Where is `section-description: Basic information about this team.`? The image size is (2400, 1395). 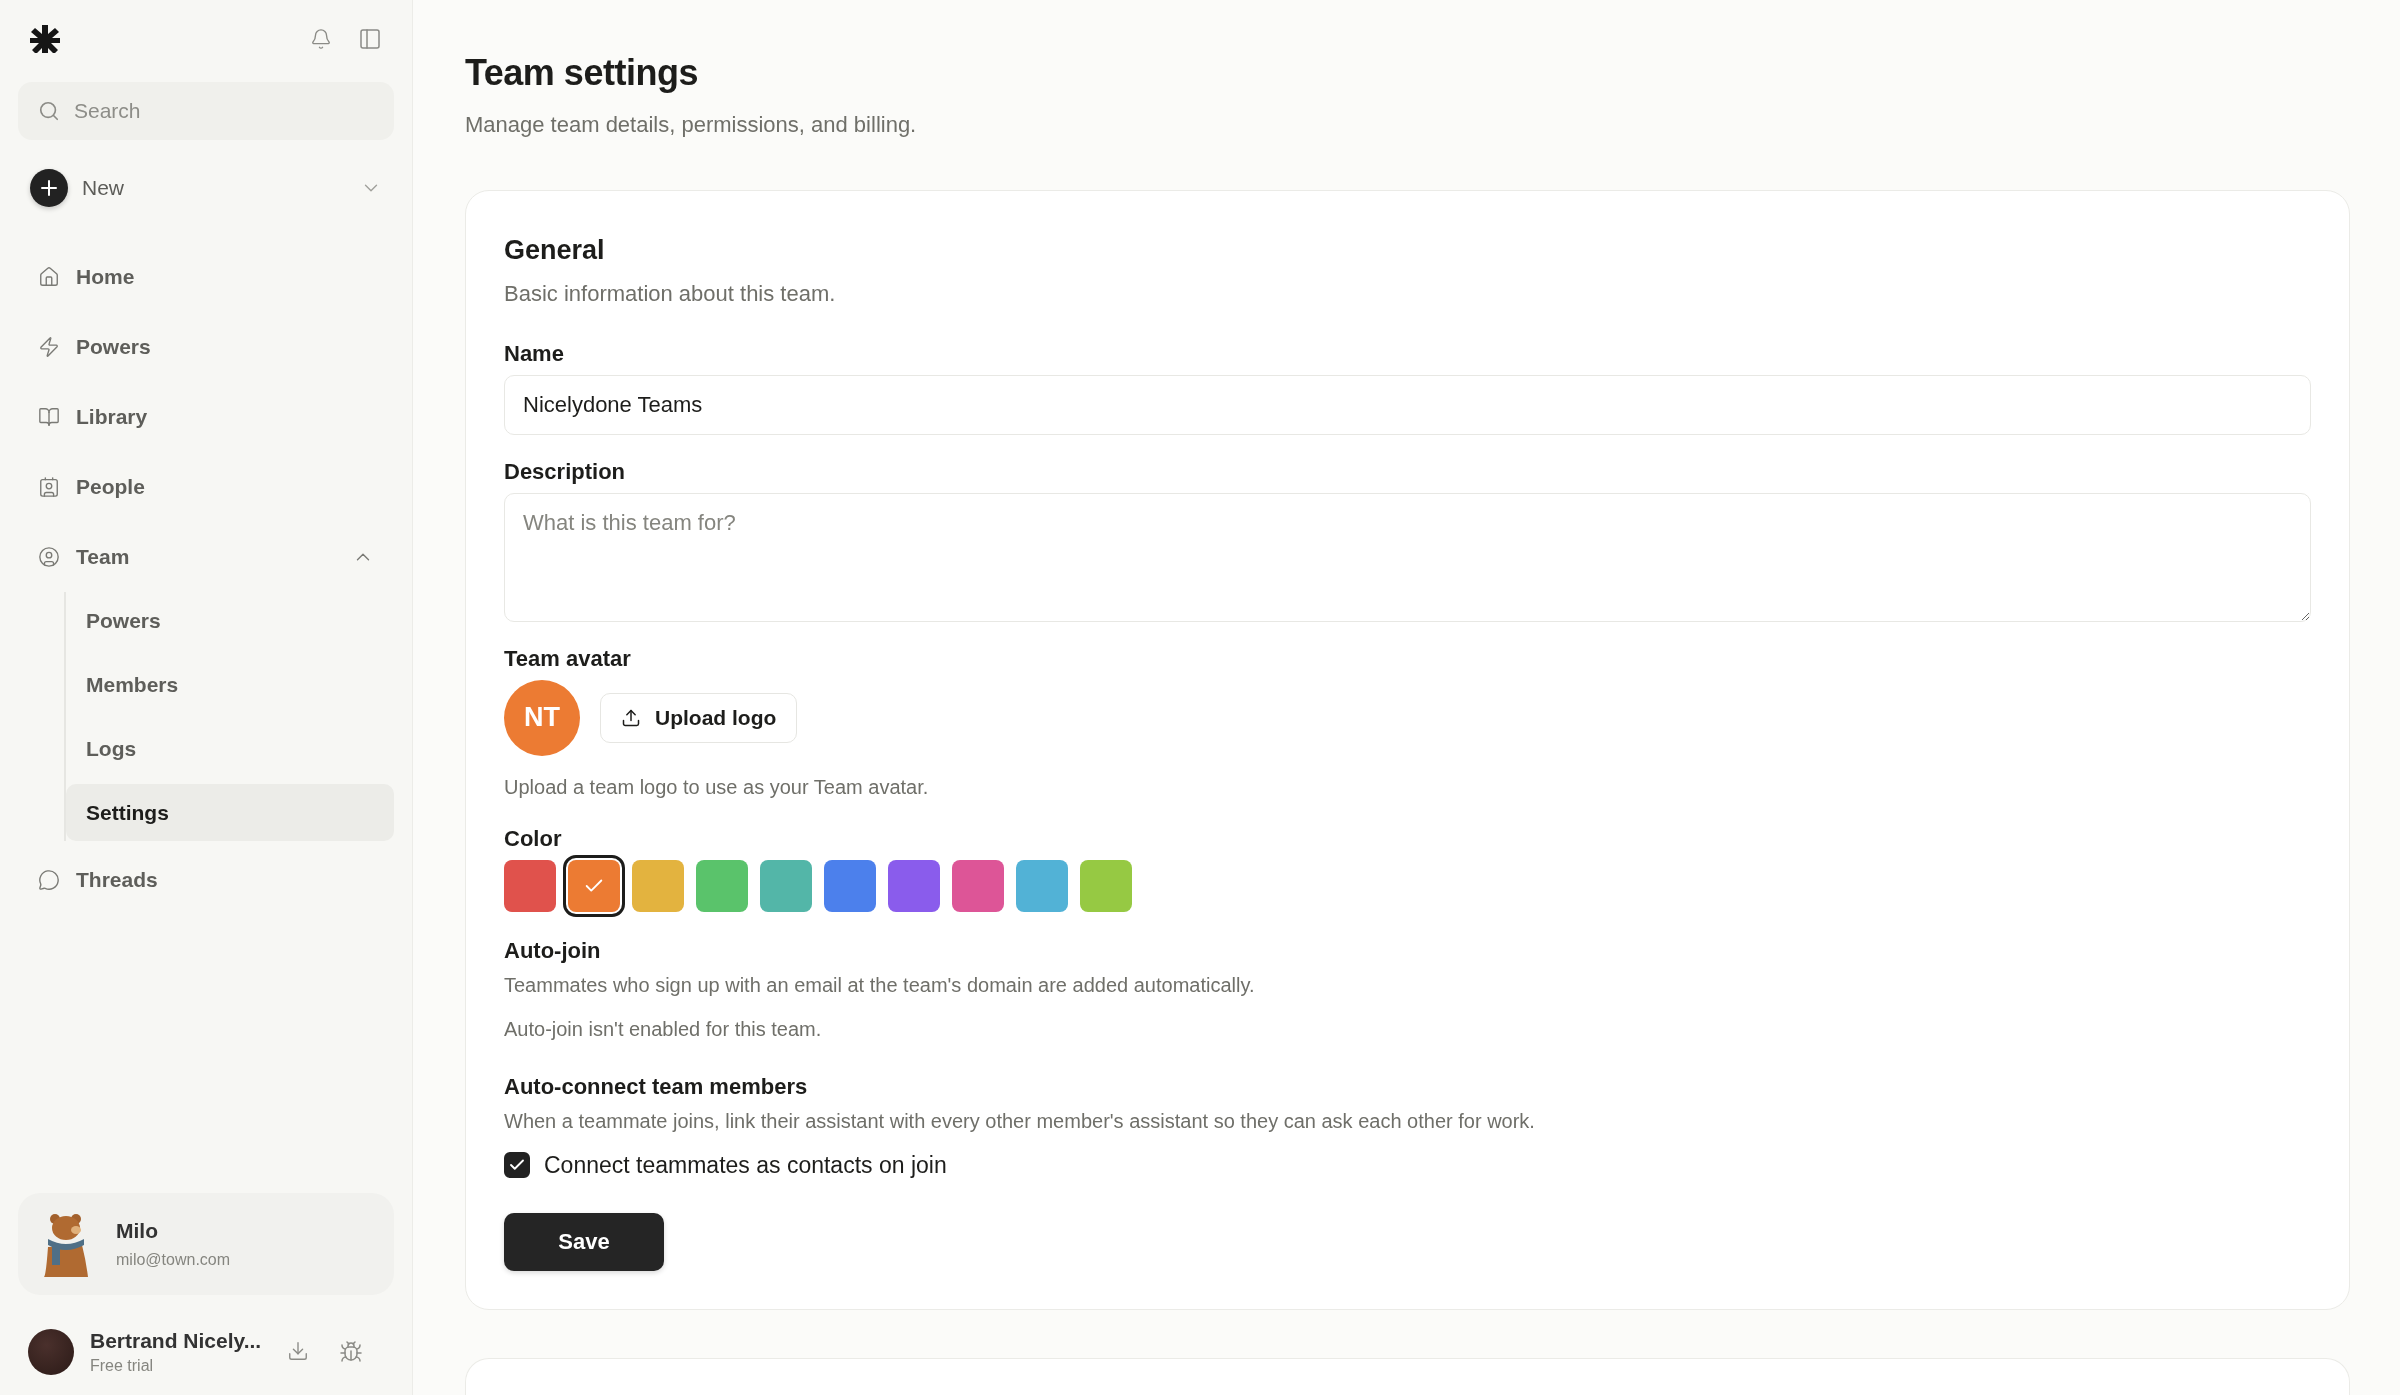 section-description: Basic information about this team. is located at coordinates (670, 294).